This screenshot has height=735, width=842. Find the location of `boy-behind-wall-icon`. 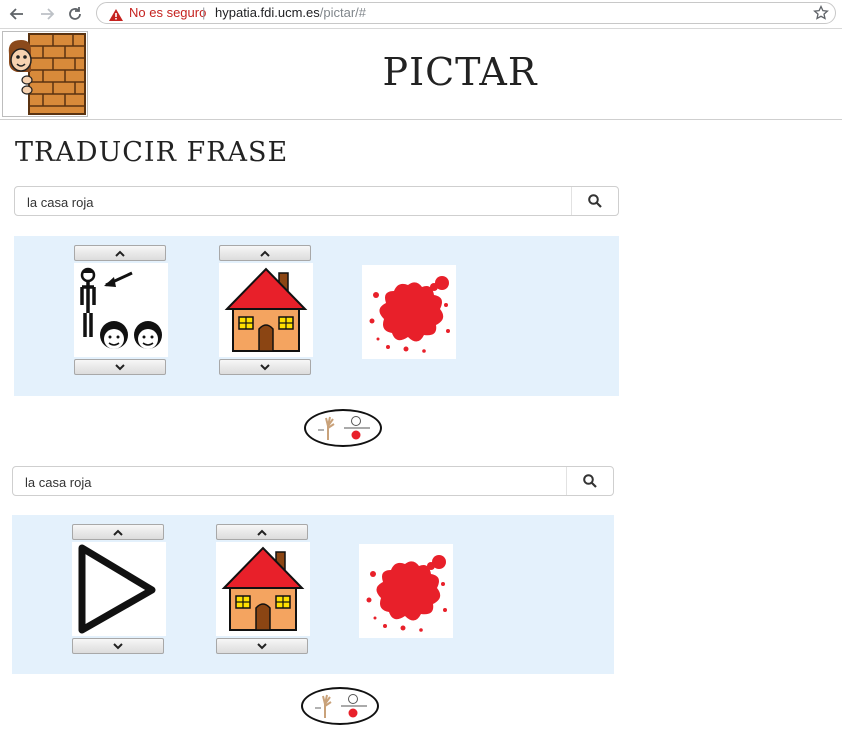

boy-behind-wall-icon is located at coordinates (47, 74).